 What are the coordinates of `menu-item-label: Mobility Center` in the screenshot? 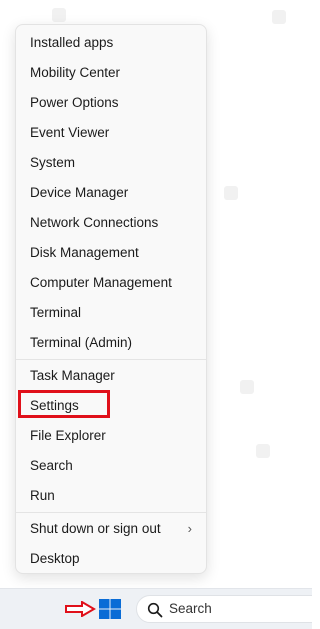 It's located at (75, 72).